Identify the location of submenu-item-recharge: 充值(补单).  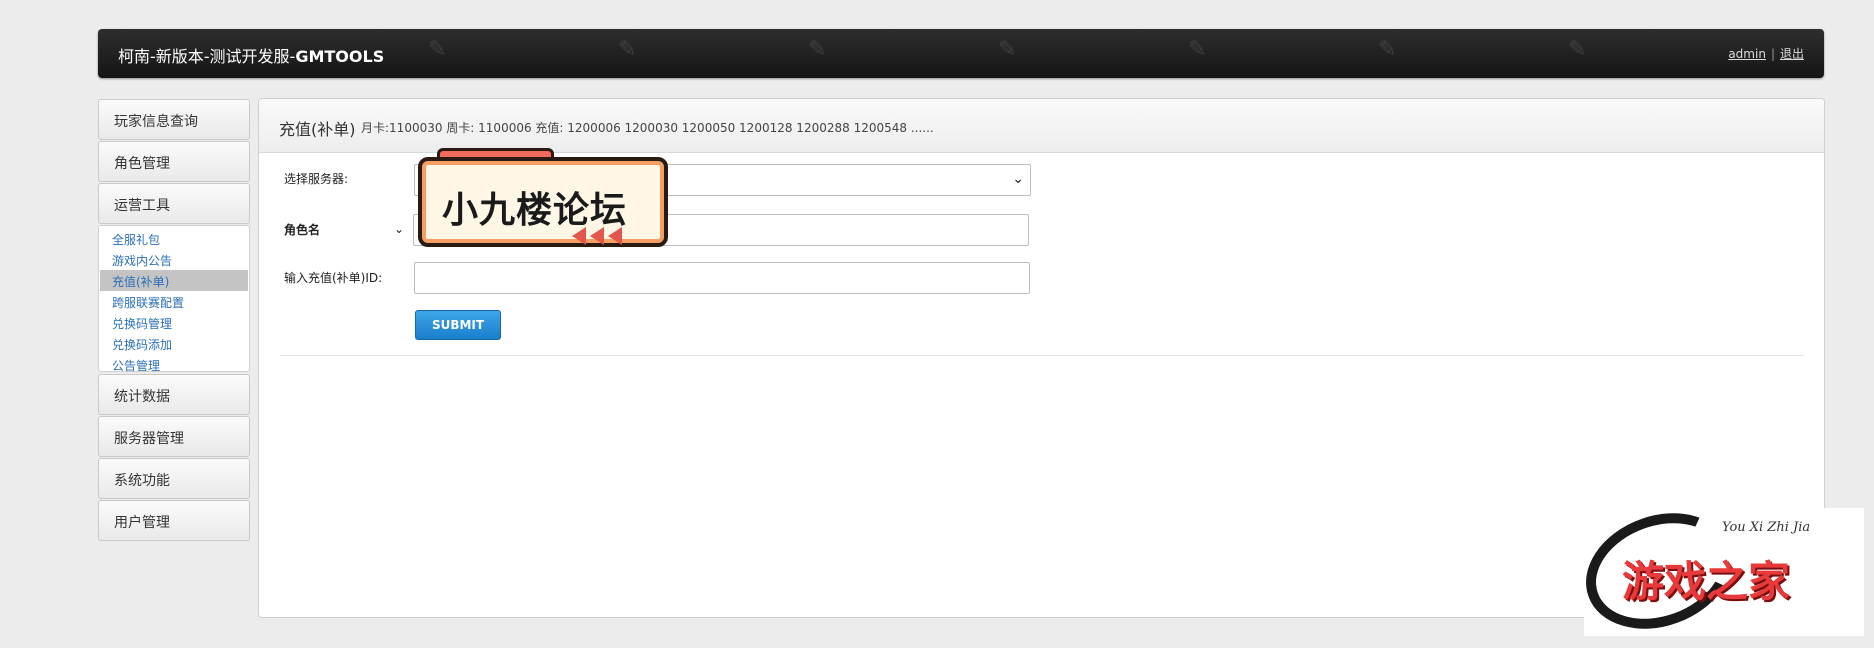
(174, 280).